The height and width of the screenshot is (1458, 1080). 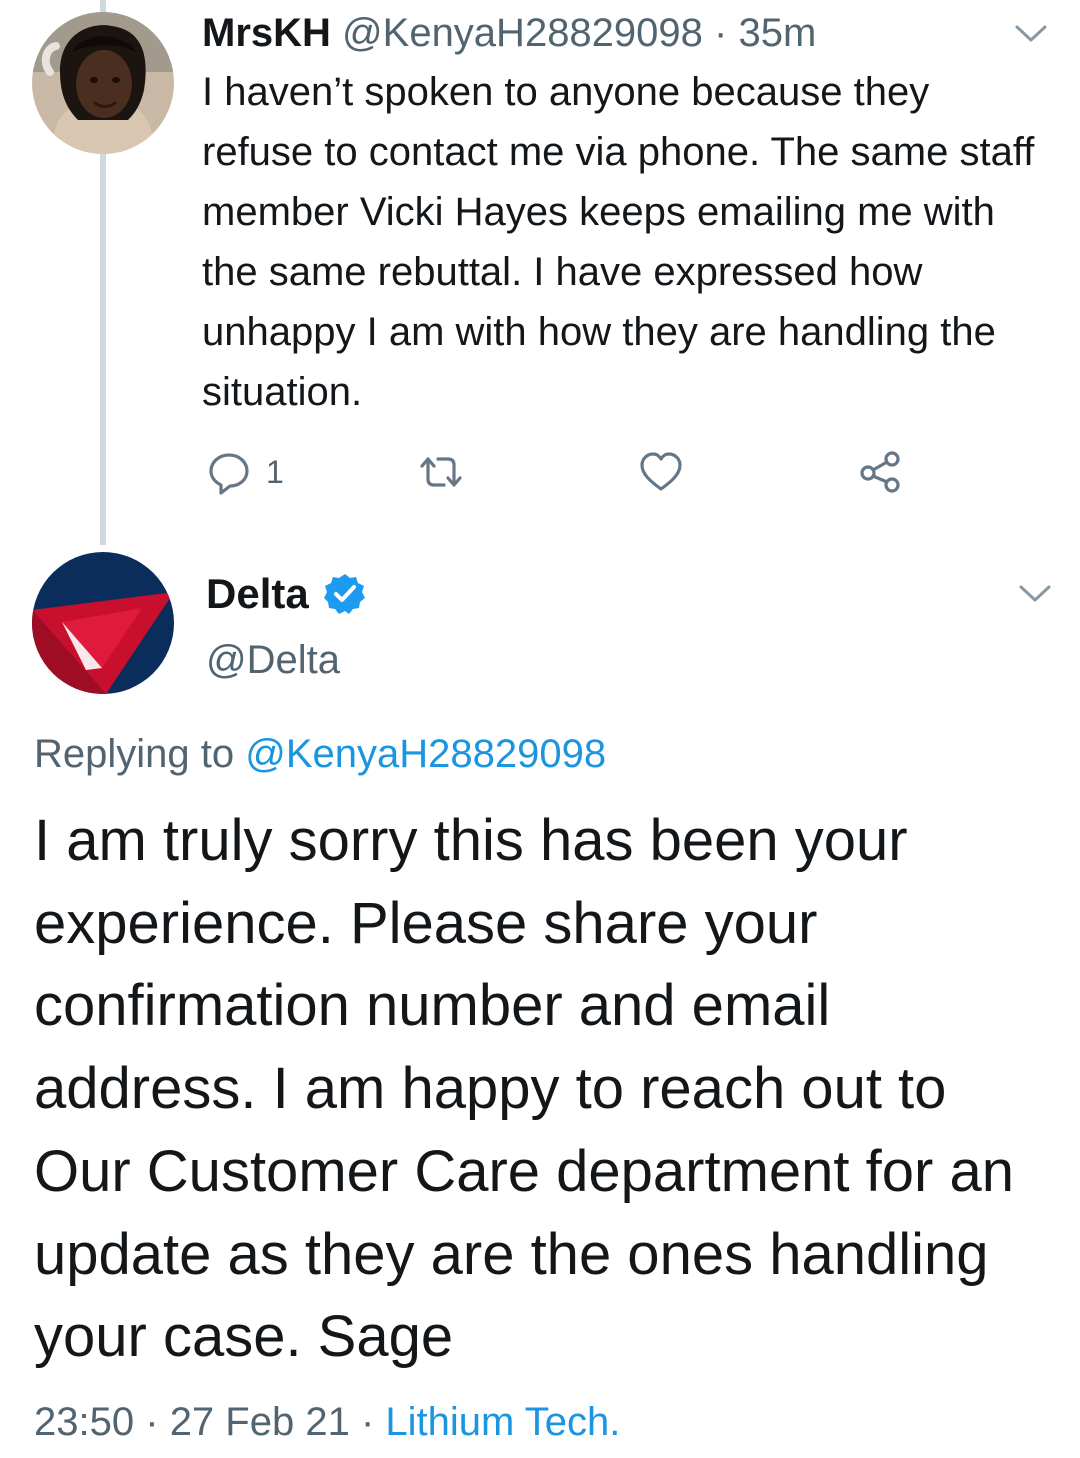 I want to click on delta-logo-icon, so click(x=103, y=623).